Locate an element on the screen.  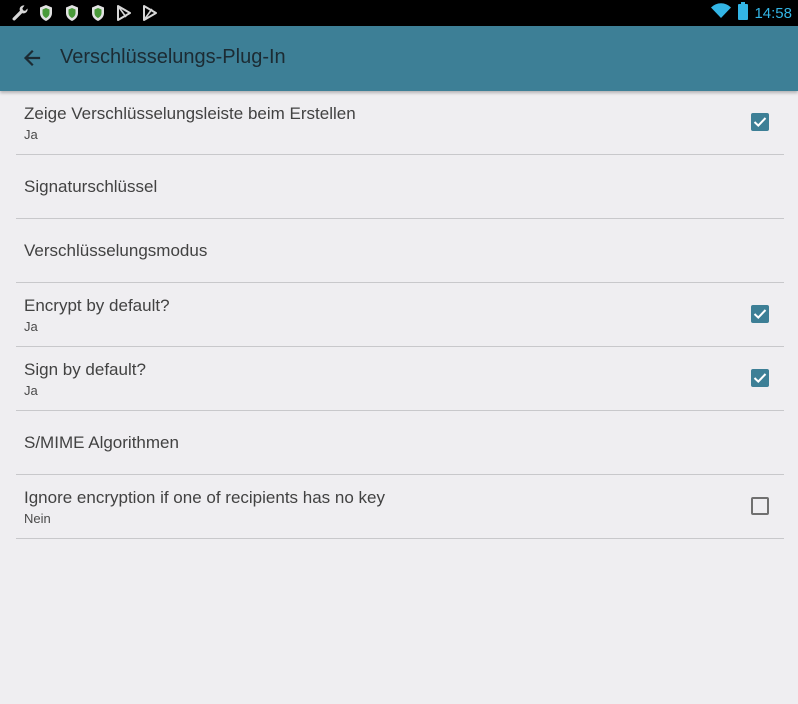
pref-summary: Nein is located at coordinates (37, 518).